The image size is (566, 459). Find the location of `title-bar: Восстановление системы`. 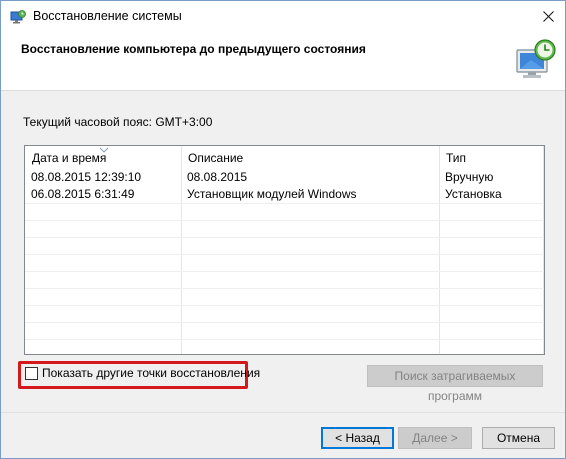

title-bar: Восстановление системы is located at coordinates (283, 16).